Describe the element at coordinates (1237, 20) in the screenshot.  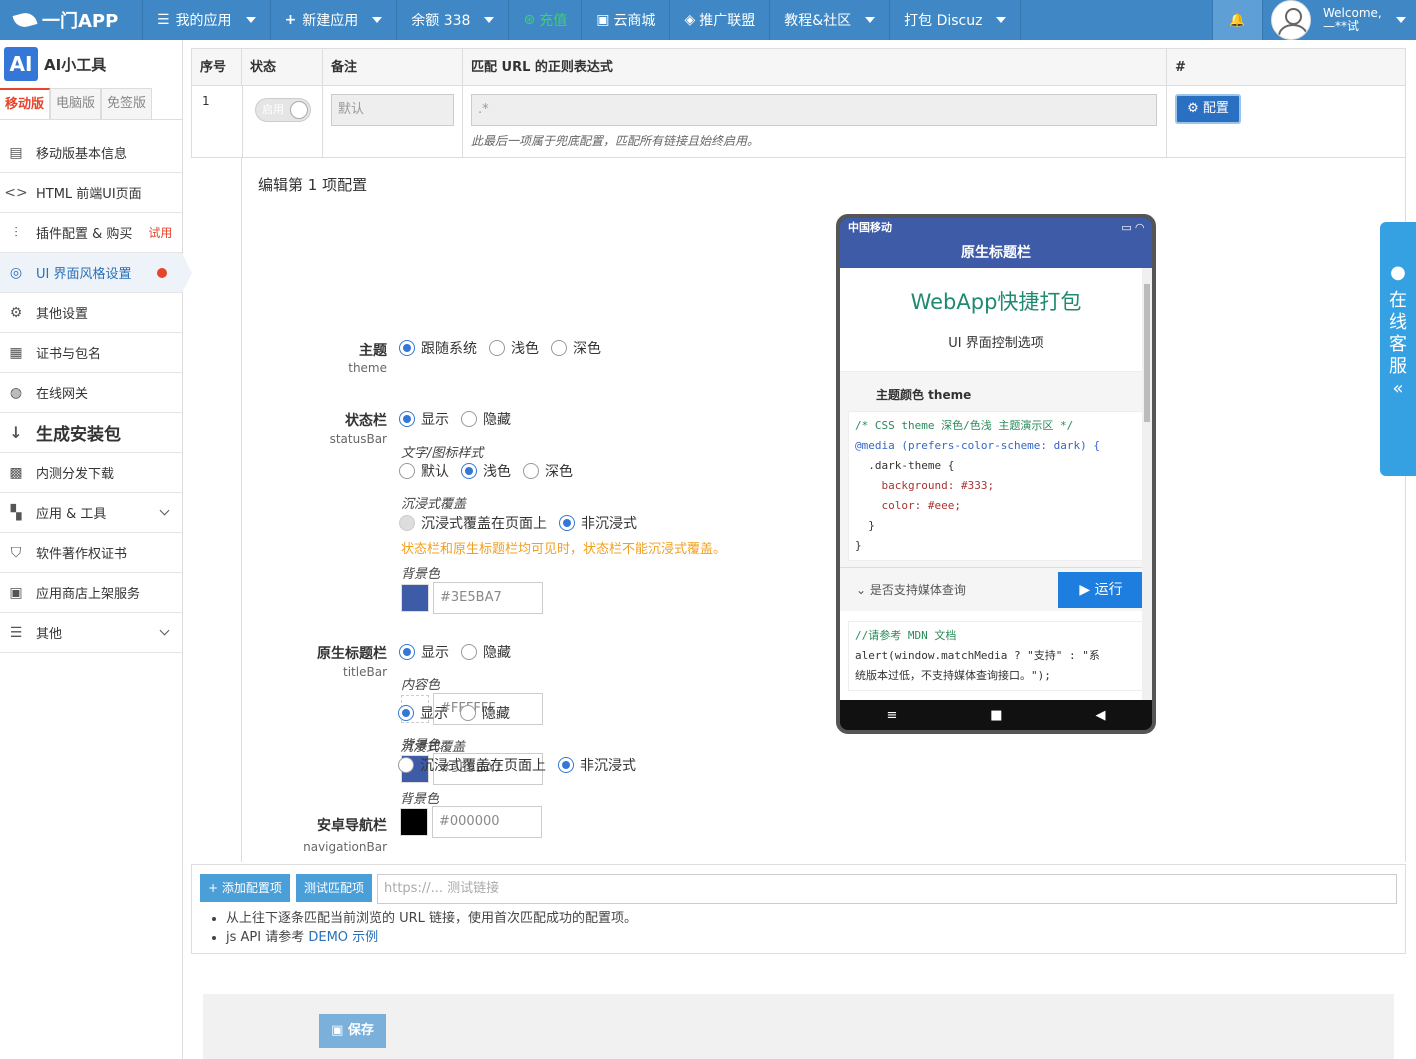
I see `bell-icon: 🔔` at that location.